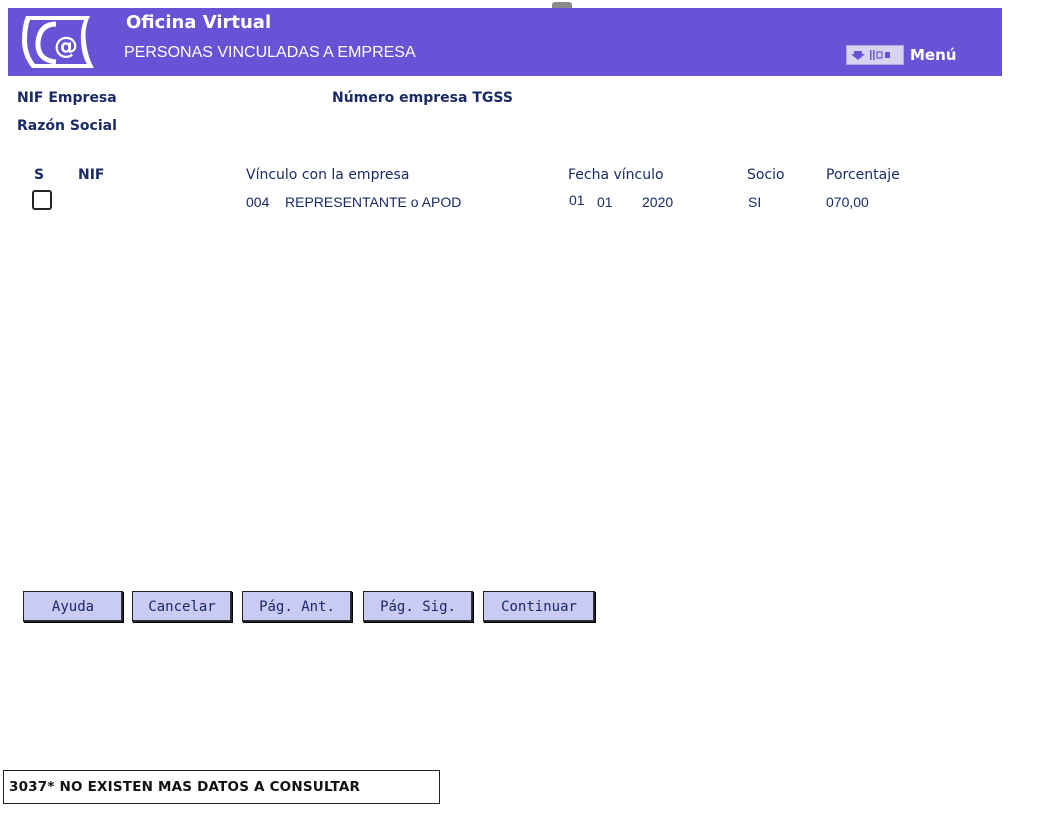 The image size is (1052, 813). Describe the element at coordinates (595, 98) in the screenshot. I see `numero-tgss-value` at that location.